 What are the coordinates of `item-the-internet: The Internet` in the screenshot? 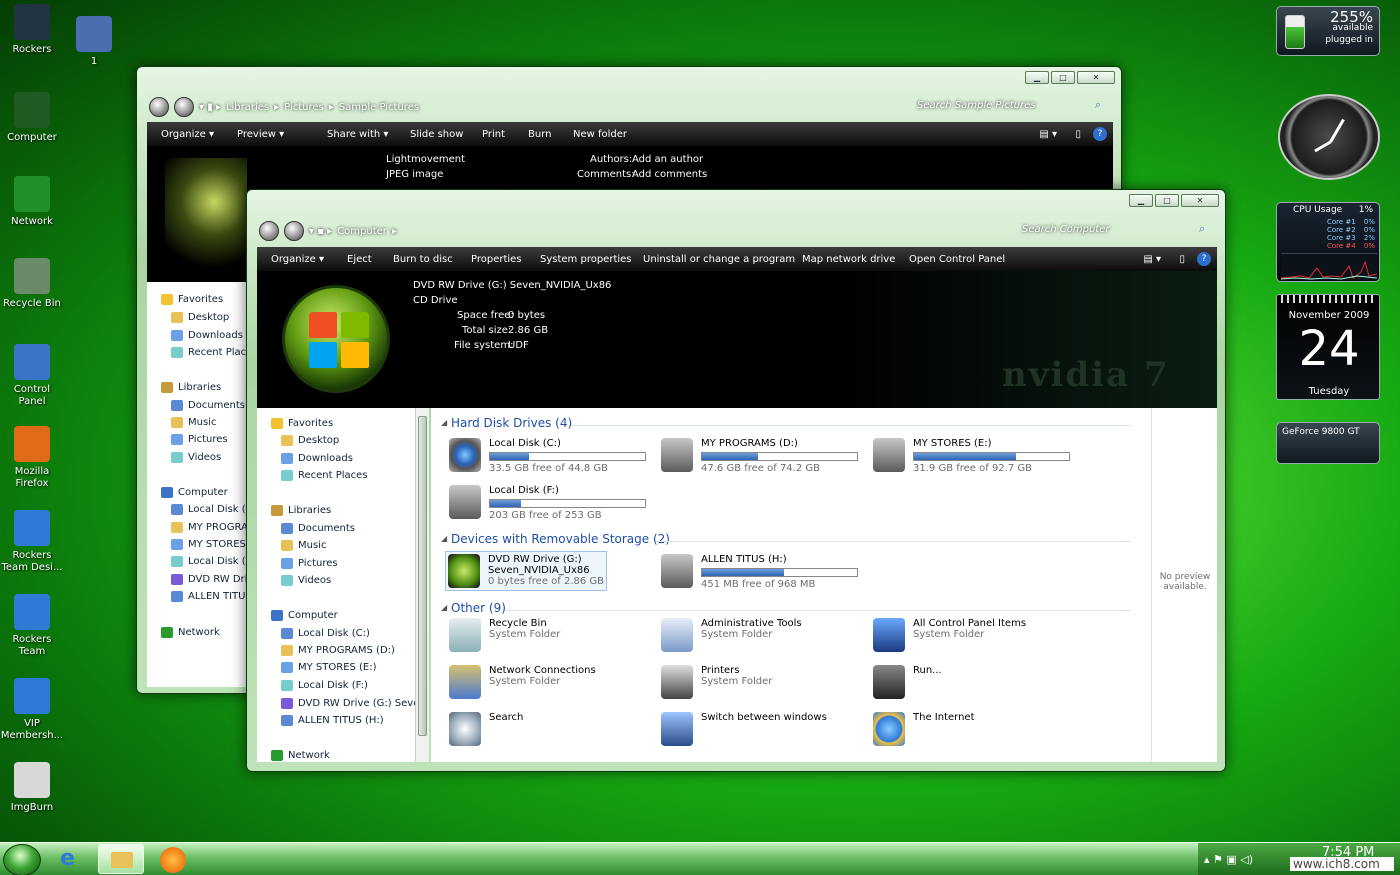 It's located at (923, 729).